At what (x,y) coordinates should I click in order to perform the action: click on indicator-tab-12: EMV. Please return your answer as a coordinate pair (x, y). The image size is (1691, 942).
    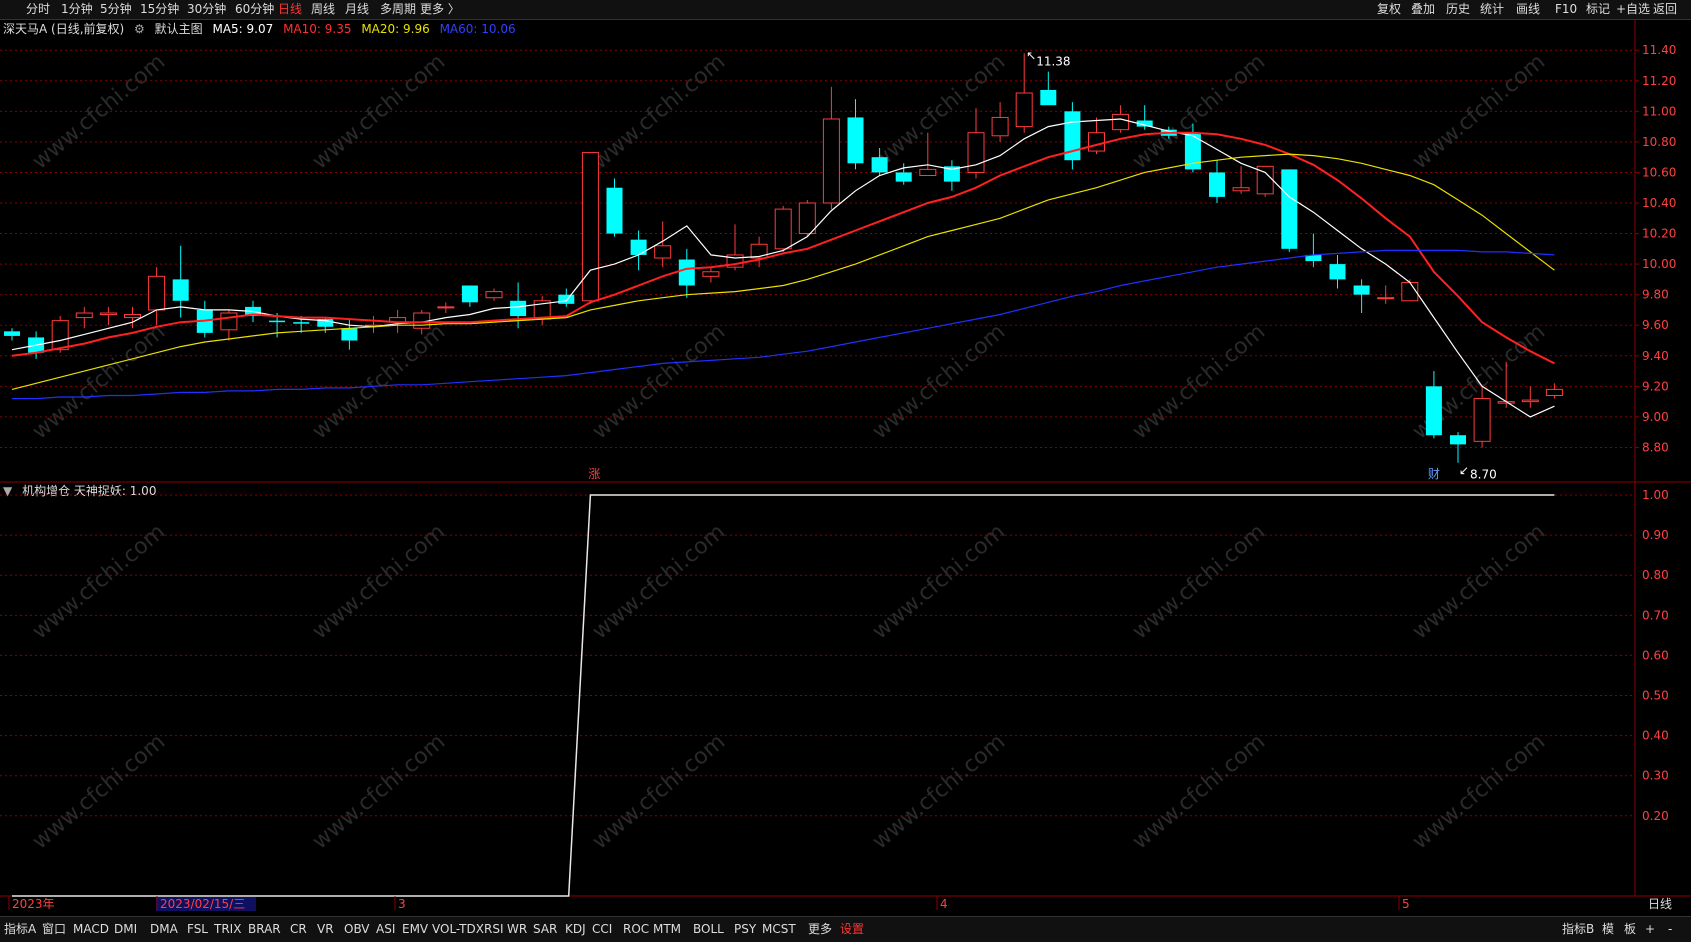
    Looking at the image, I should click on (415, 929).